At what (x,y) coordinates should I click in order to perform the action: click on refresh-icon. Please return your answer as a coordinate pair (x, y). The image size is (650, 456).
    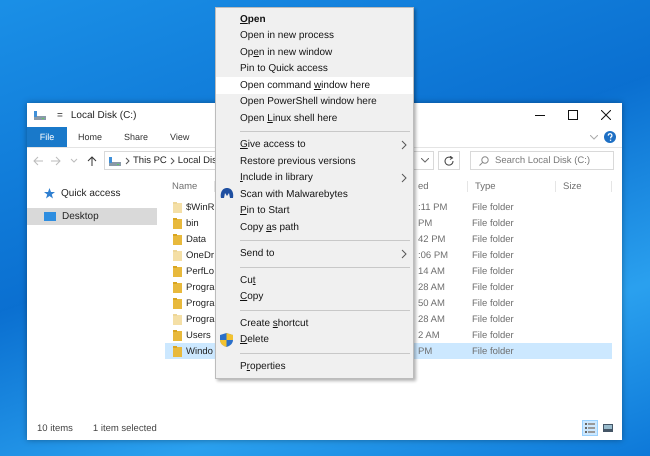
    Looking at the image, I should click on (449, 161).